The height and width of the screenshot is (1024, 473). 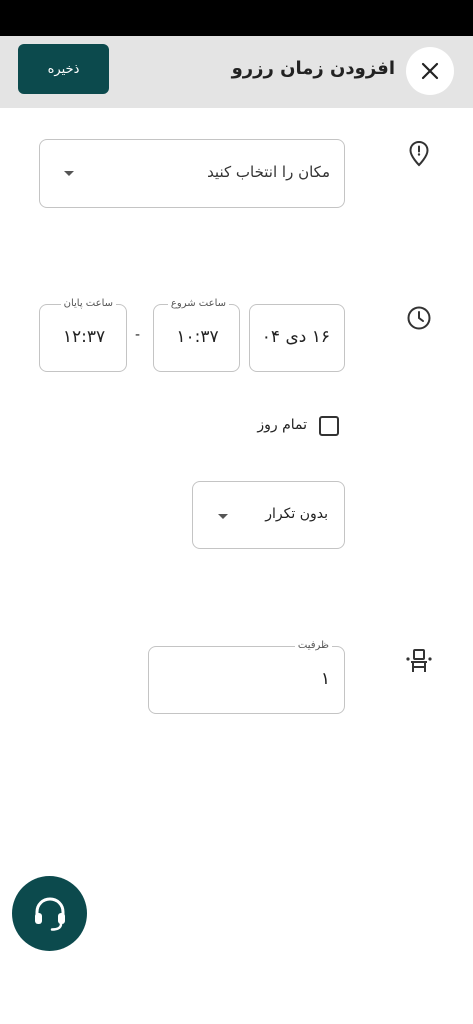 I want to click on end-time-label: ساعت پایان, so click(x=88, y=304).